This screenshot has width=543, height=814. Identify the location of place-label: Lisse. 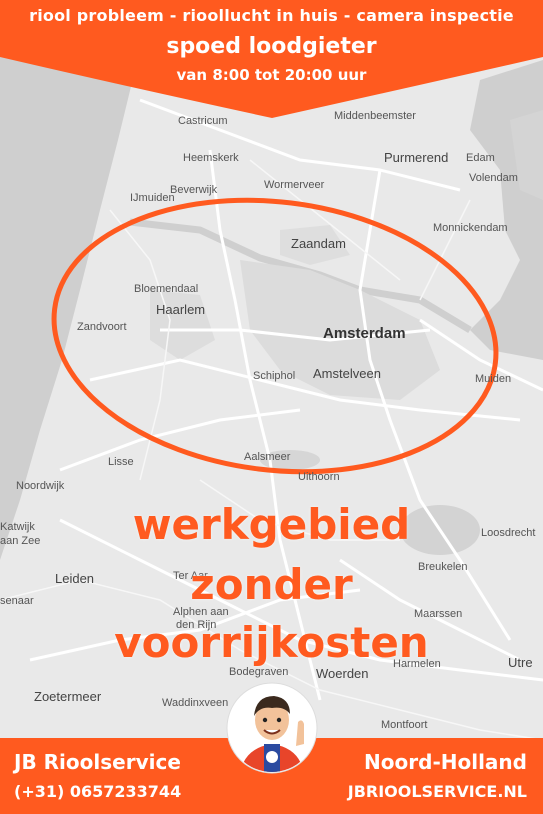
(121, 462).